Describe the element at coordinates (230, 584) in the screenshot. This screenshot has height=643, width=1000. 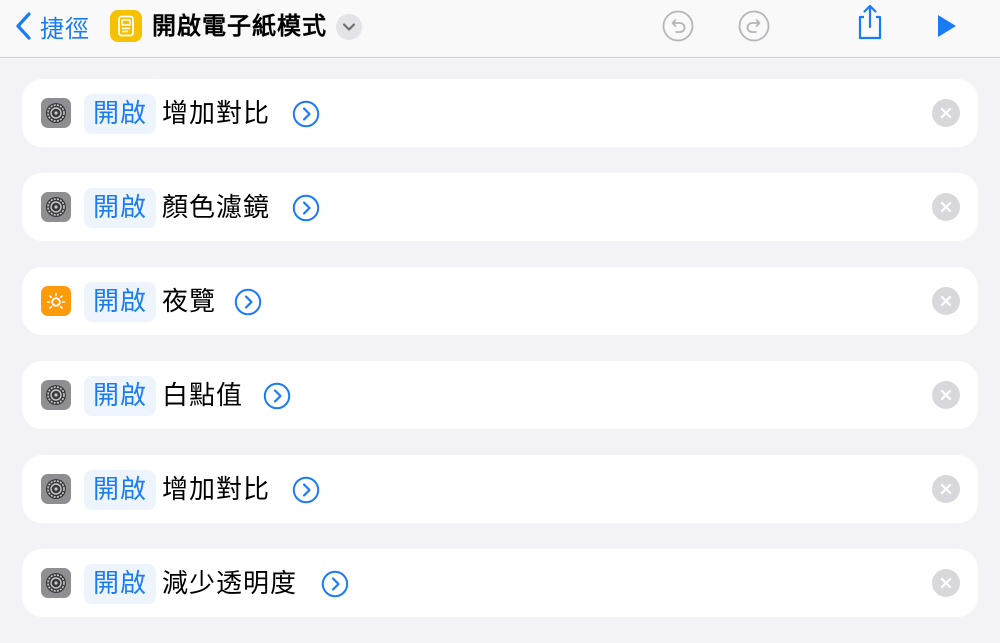
I see `action-label: 減少透明度` at that location.